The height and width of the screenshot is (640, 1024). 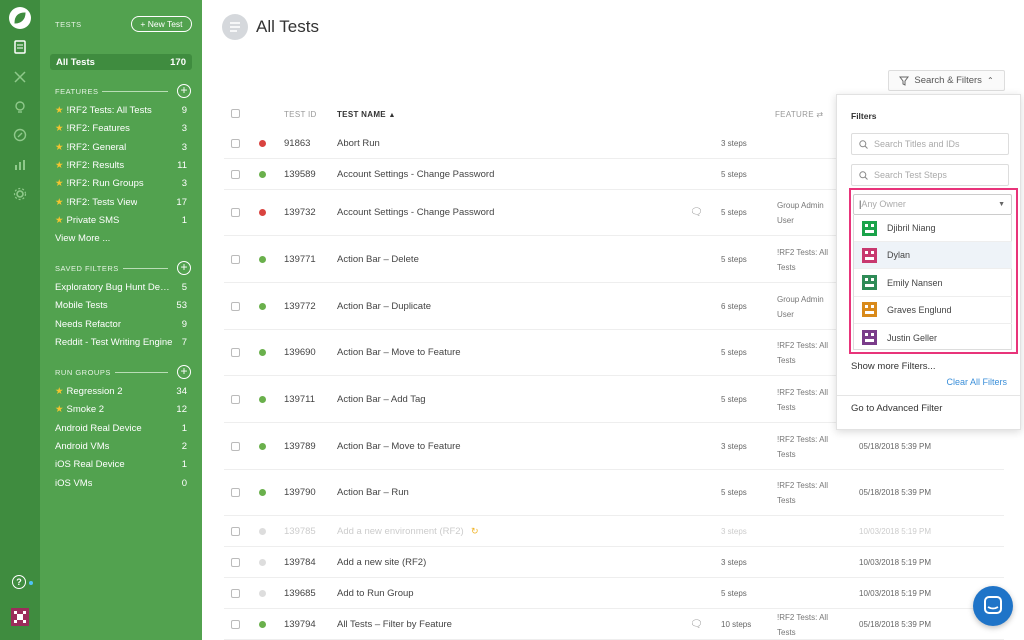 What do you see at coordinates (896, 408) in the screenshot?
I see `advanced-filter-link: Go to Advanced Filter` at bounding box center [896, 408].